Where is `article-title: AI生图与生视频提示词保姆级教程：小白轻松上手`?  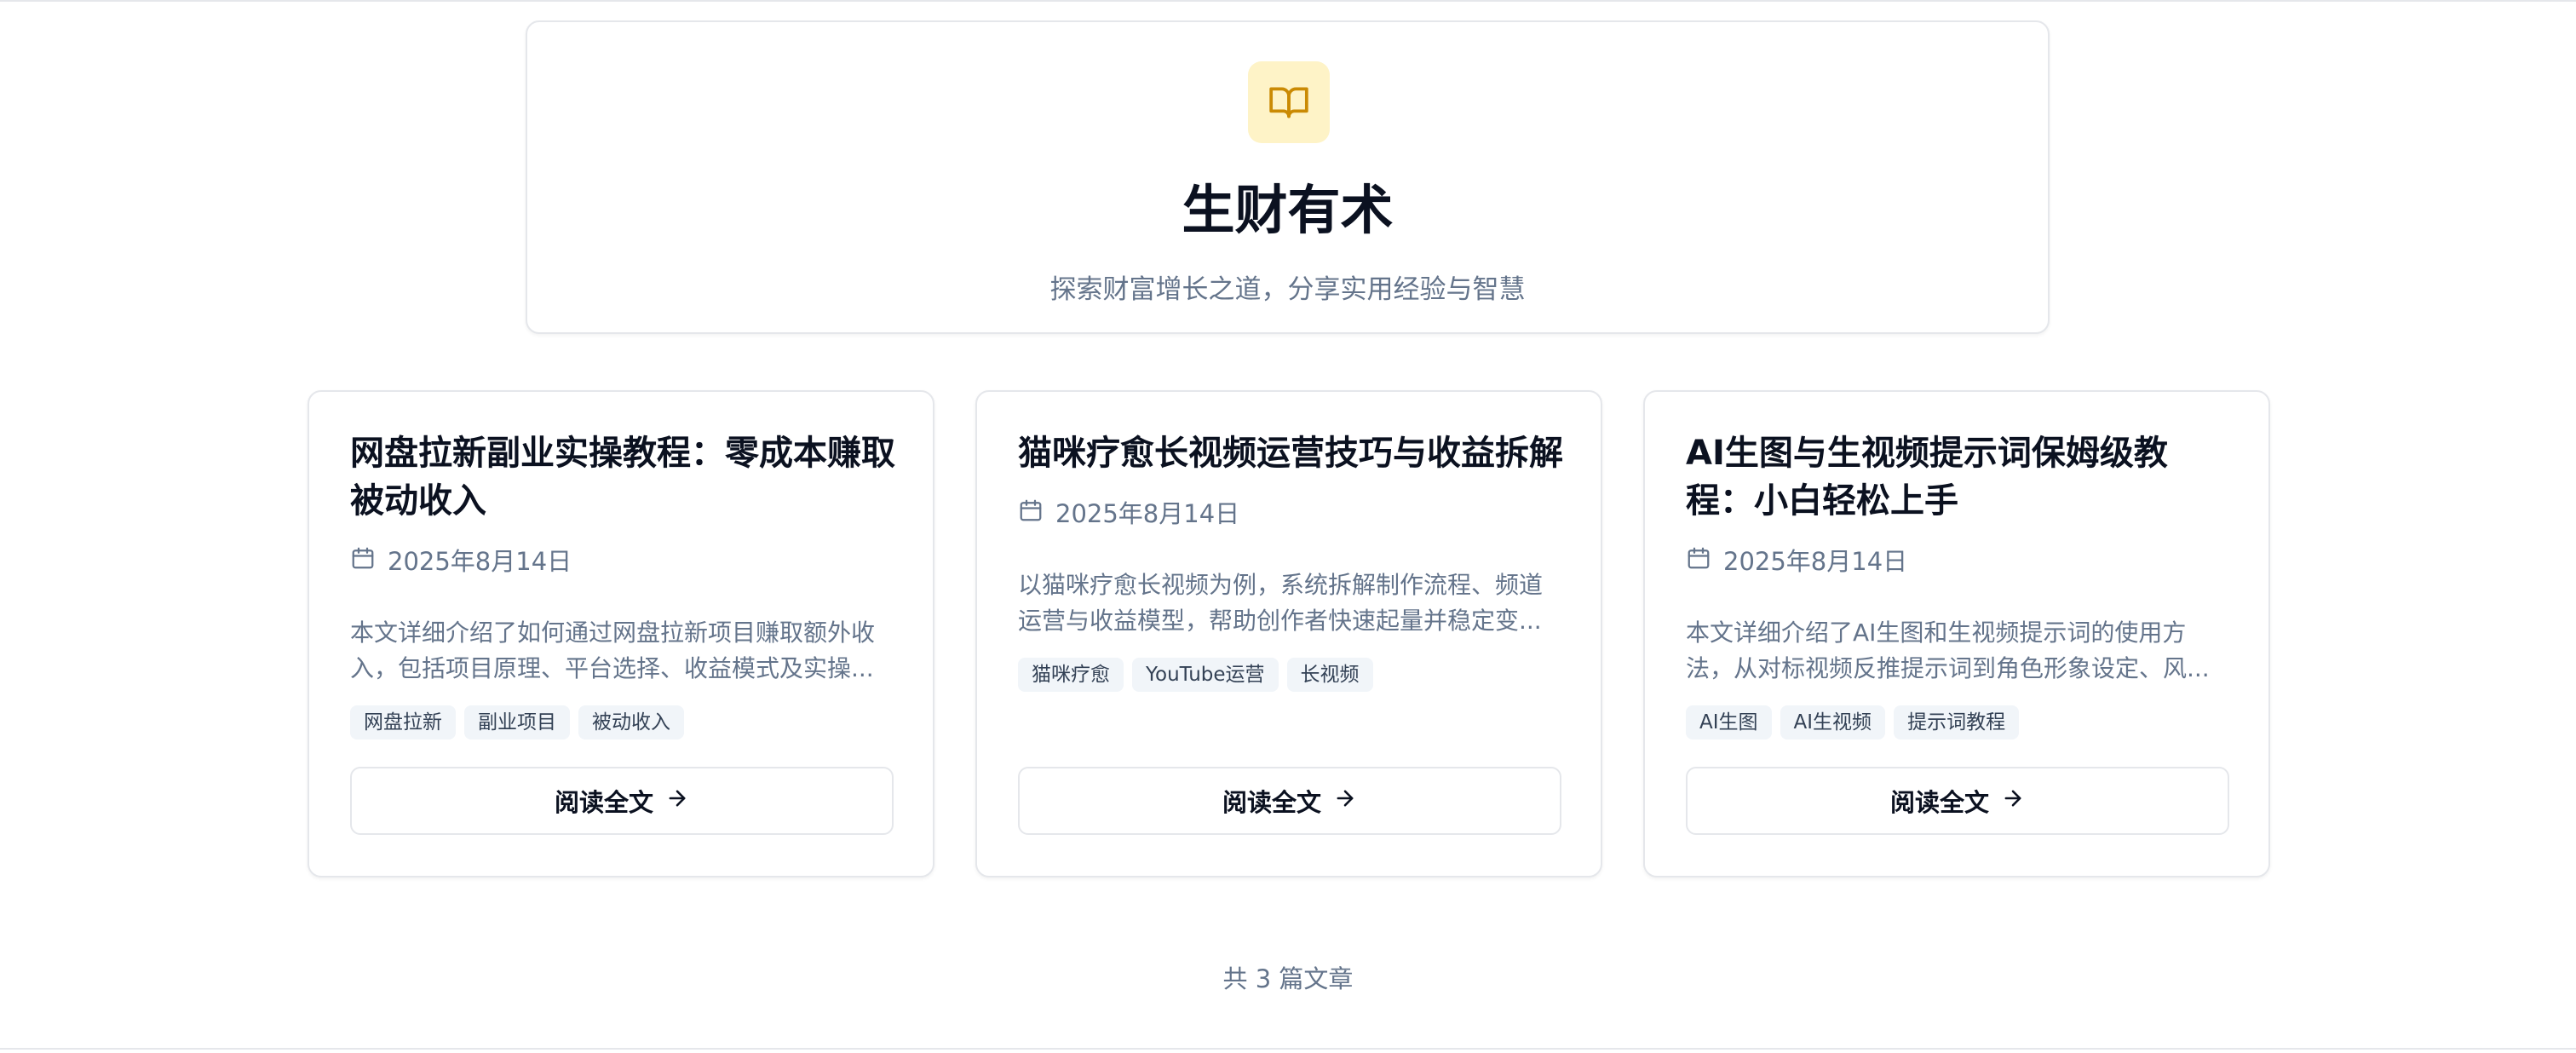
article-title: AI生图与生视频提示词保姆级教程：小白轻松上手 is located at coordinates (1958, 477).